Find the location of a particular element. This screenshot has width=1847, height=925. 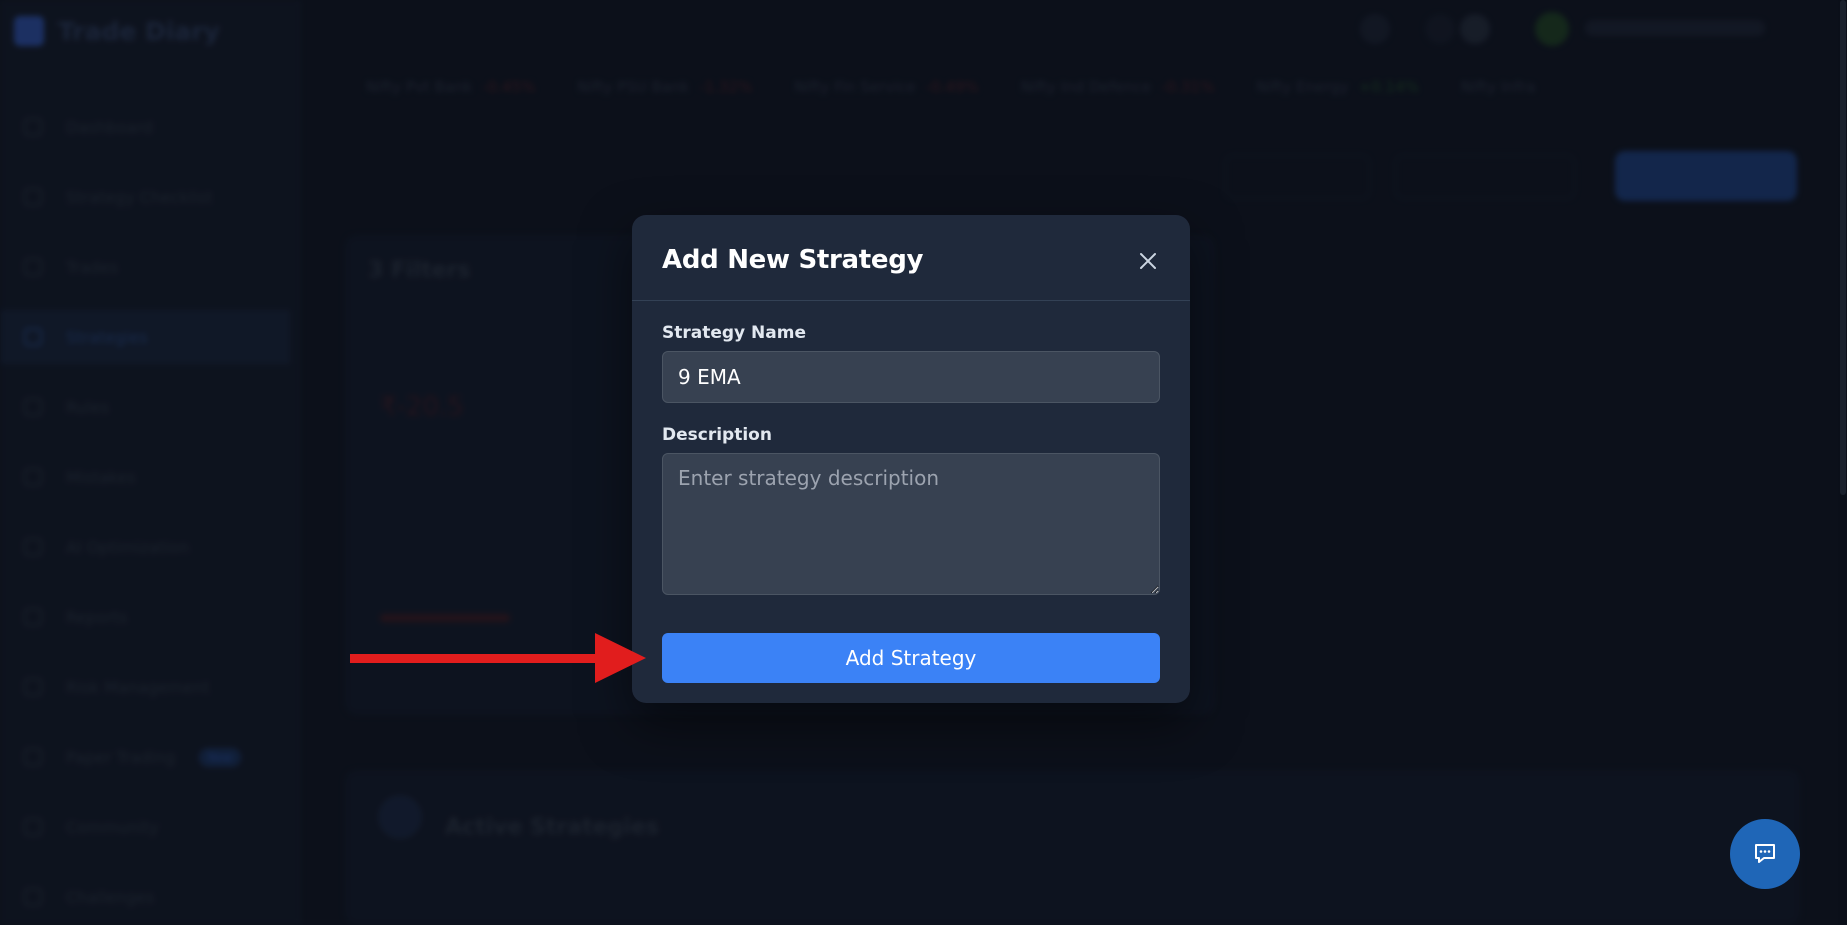

add-strategy-button: Add Strategy is located at coordinates (911, 658).